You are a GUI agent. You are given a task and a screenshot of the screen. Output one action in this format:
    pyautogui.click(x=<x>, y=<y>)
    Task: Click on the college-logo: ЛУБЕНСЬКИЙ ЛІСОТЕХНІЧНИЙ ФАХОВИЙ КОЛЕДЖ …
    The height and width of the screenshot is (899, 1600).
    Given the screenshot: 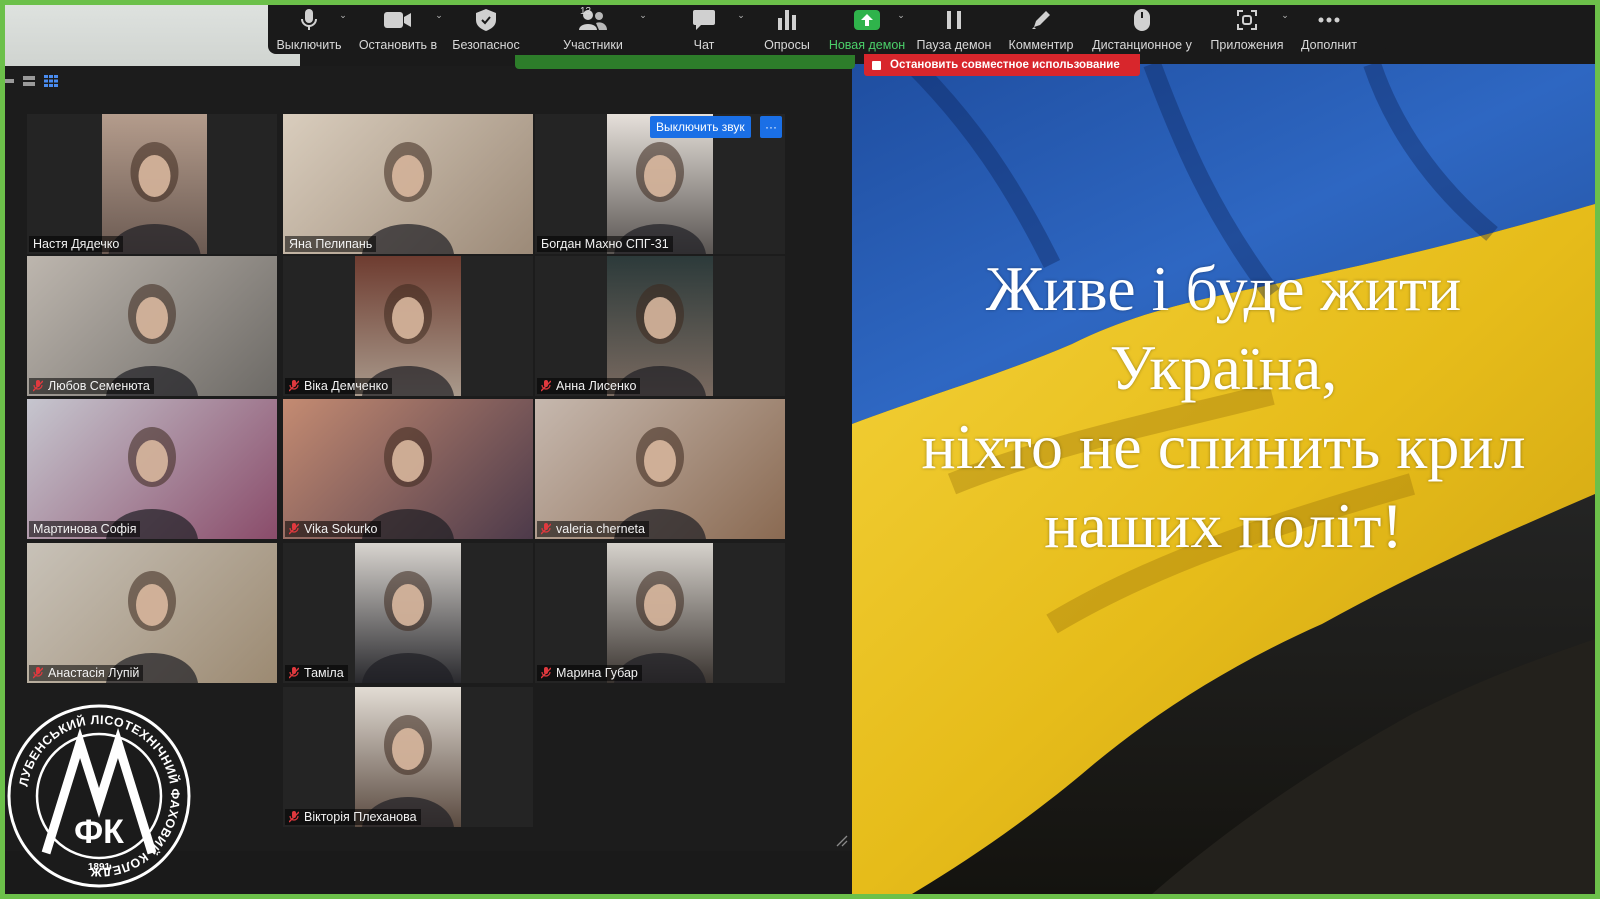 What is the action you would take?
    pyautogui.click(x=99, y=796)
    